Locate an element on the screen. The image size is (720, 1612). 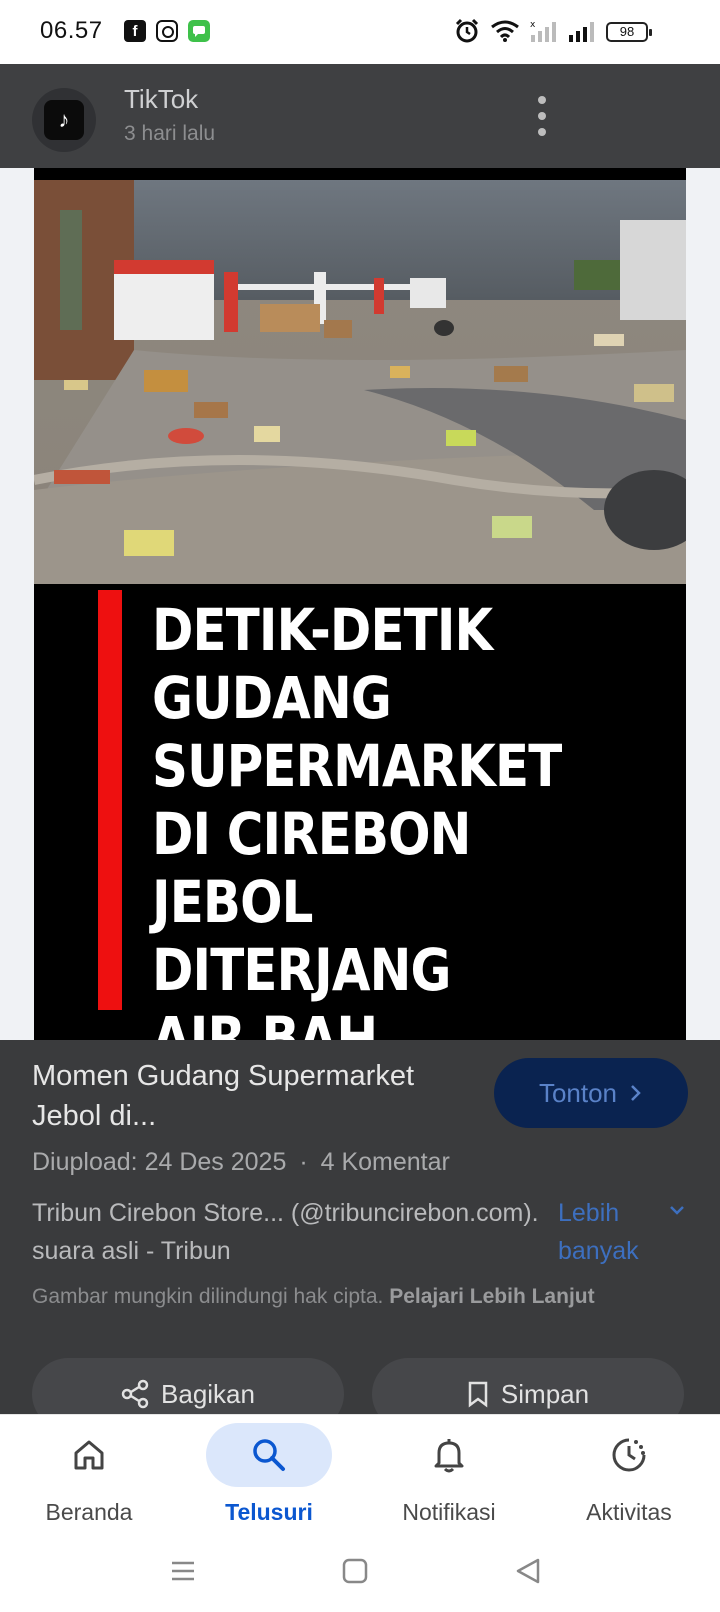
nav-activity-label: Aktivitas is located at coordinates (629, 1512).